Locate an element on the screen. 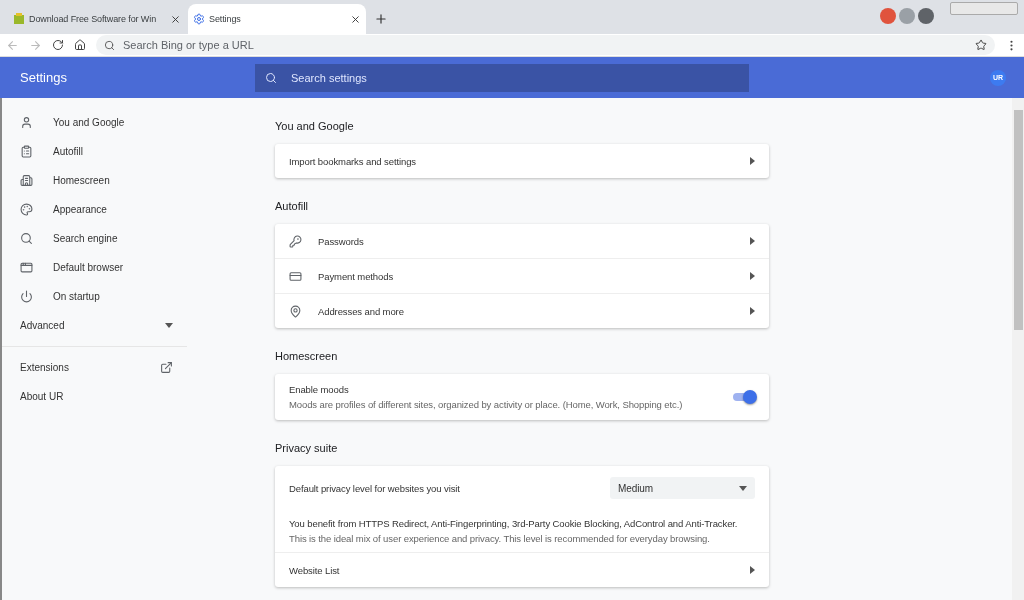  settings-row: Import bookmarks and settings is located at coordinates (522, 161).